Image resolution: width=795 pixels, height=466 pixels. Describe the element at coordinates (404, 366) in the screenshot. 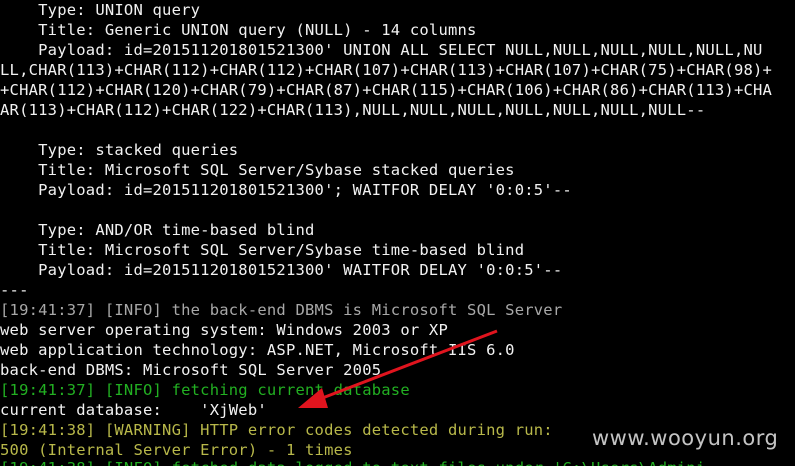

I see `arrow-shaft` at that location.